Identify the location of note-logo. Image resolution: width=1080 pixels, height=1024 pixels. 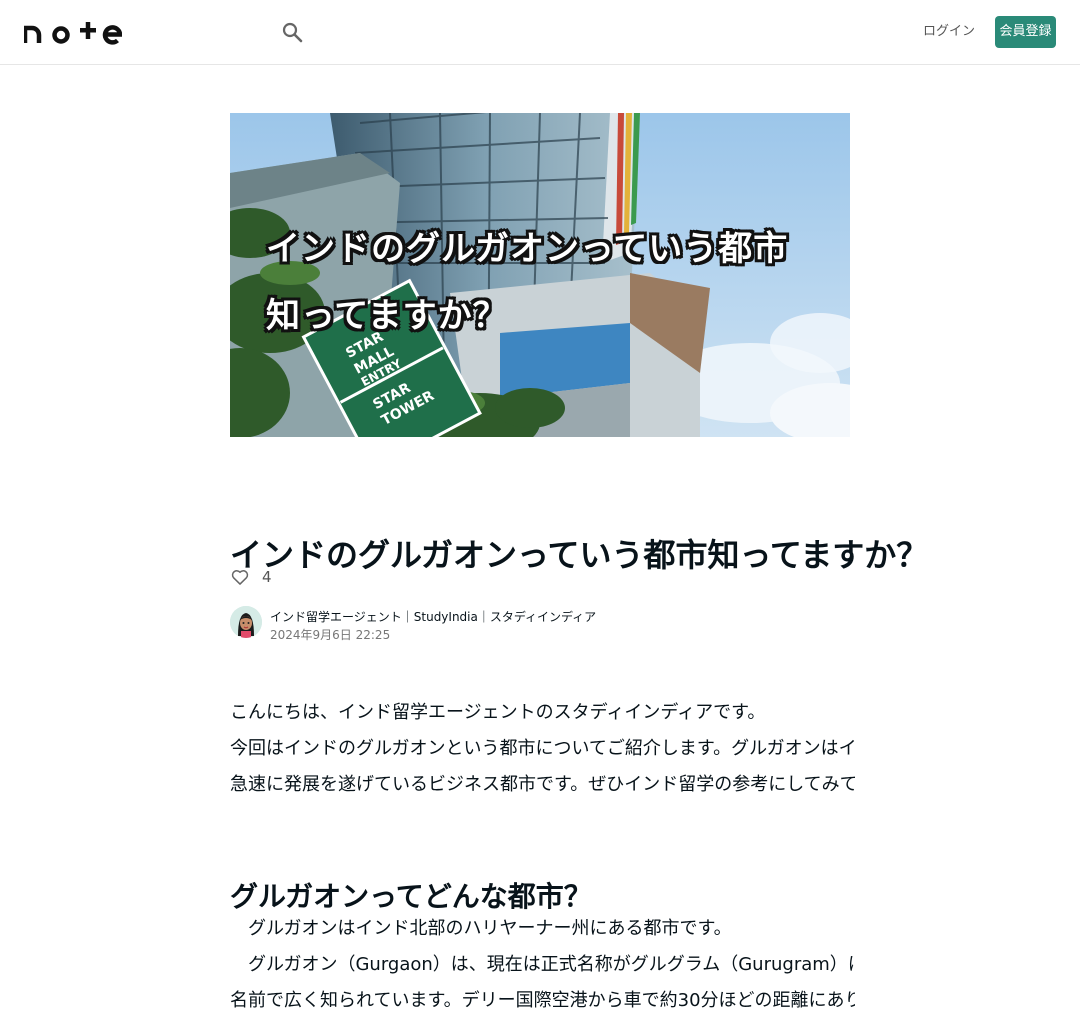
(73, 32).